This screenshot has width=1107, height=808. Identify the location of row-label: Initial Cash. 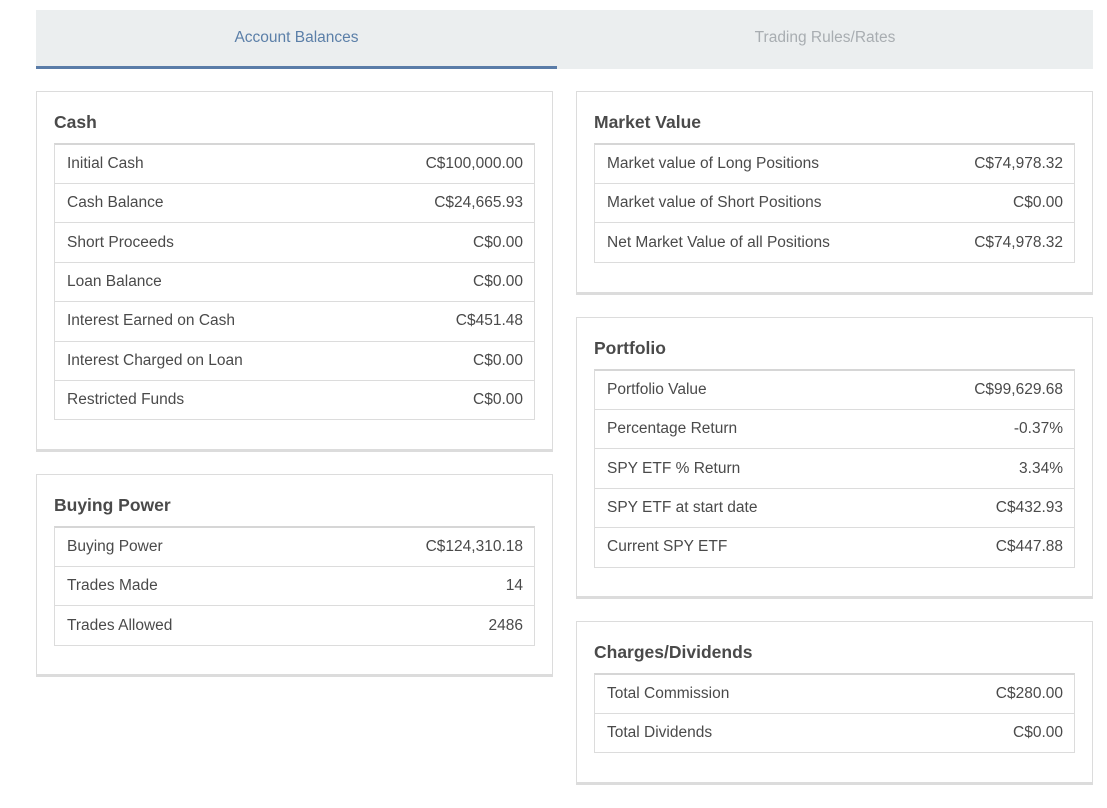
(105, 163).